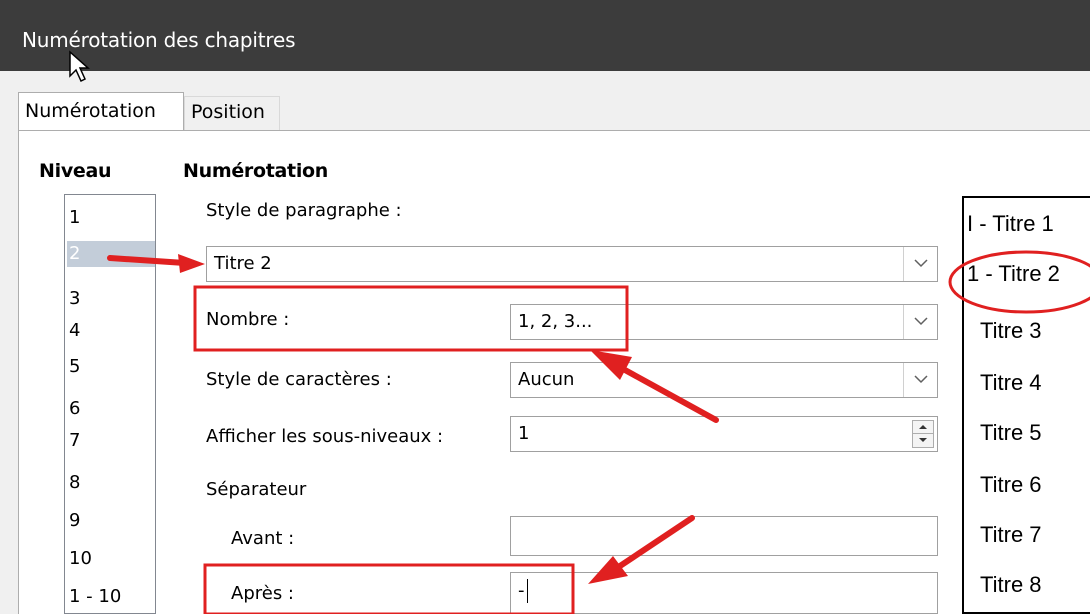 The width and height of the screenshot is (1090, 614). What do you see at coordinates (111, 331) in the screenshot?
I see `level-item: 4` at bounding box center [111, 331].